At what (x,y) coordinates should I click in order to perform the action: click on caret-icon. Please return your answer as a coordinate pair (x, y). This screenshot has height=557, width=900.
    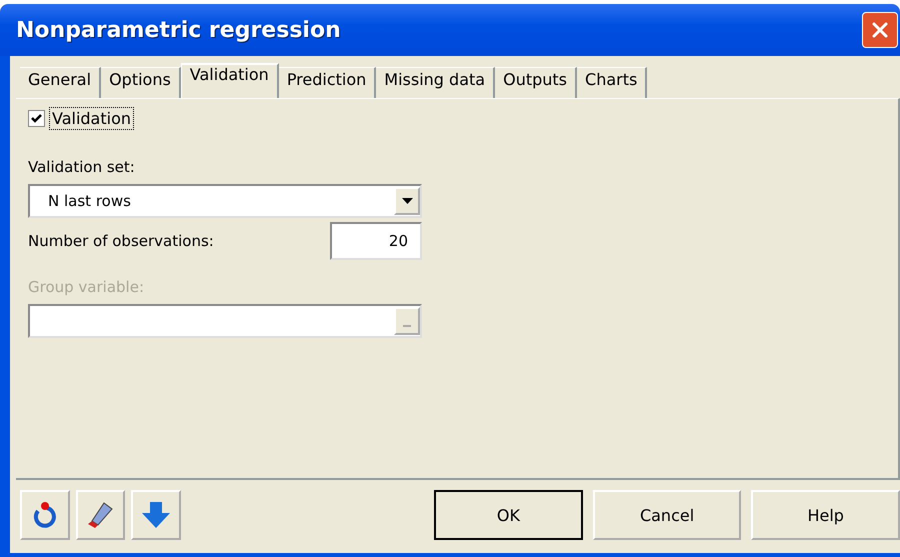
    Looking at the image, I should click on (407, 201).